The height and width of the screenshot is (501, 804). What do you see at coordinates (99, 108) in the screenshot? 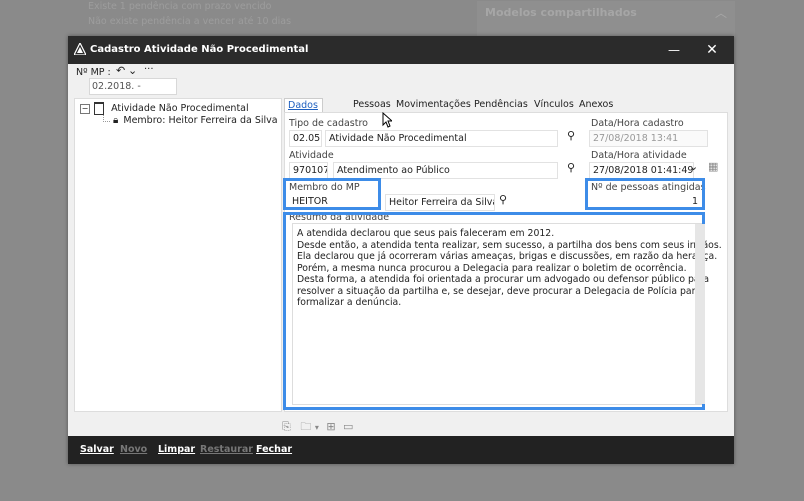
I see `document-icon` at bounding box center [99, 108].